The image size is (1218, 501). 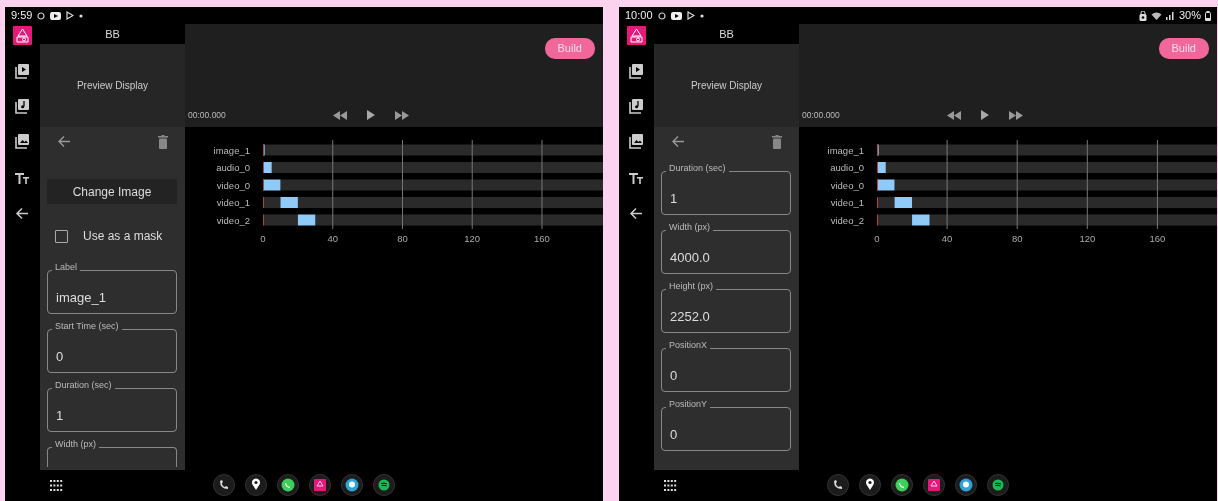 I want to click on checkbox, so click(x=61, y=236).